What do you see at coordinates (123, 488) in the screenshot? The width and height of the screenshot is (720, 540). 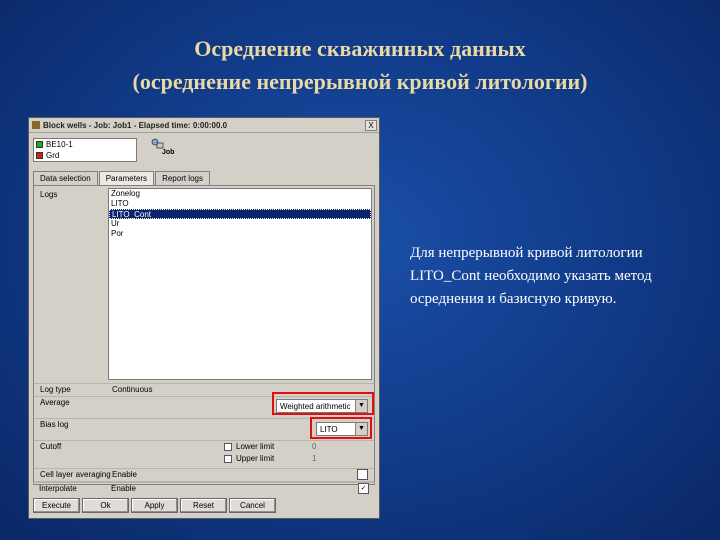 I see `interpolate-value: Enable` at bounding box center [123, 488].